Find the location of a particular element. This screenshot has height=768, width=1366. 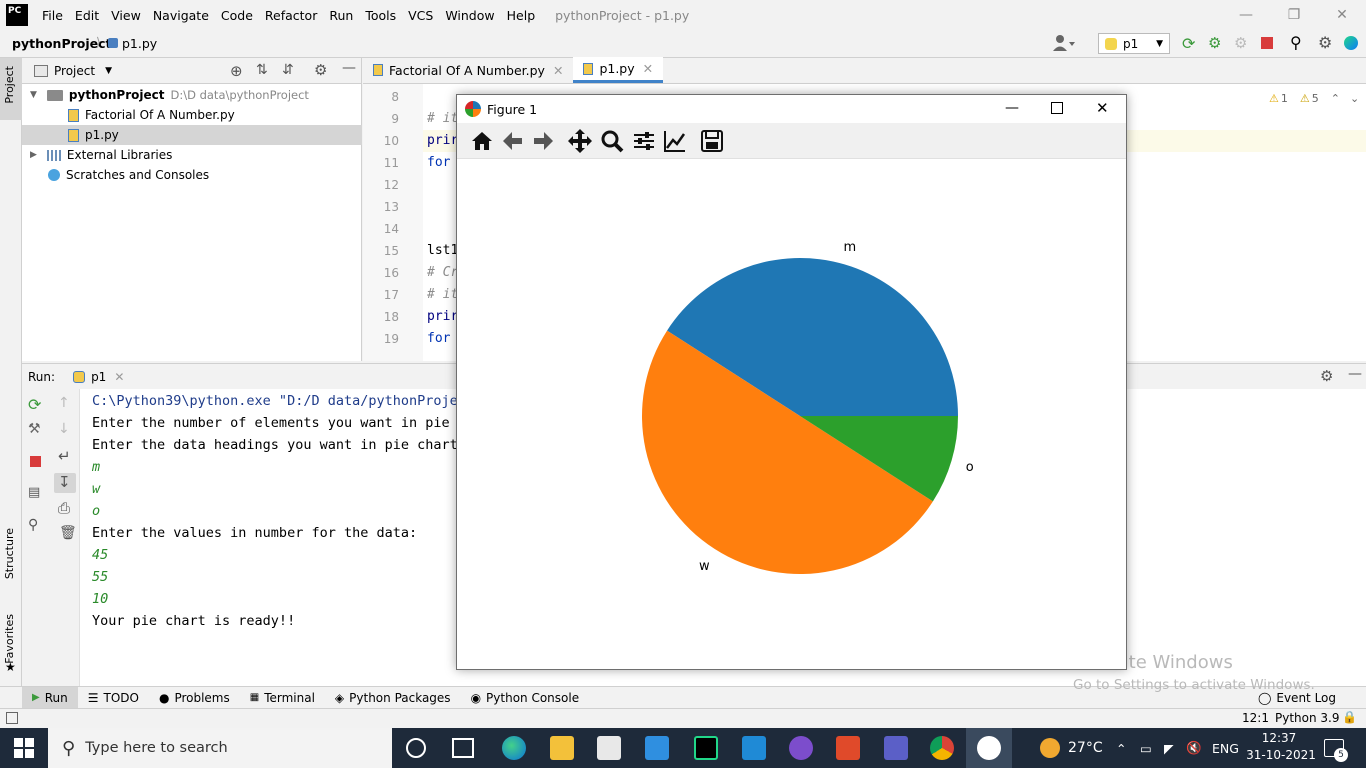

restore-icon: ❐ is located at coordinates (1294, 15).